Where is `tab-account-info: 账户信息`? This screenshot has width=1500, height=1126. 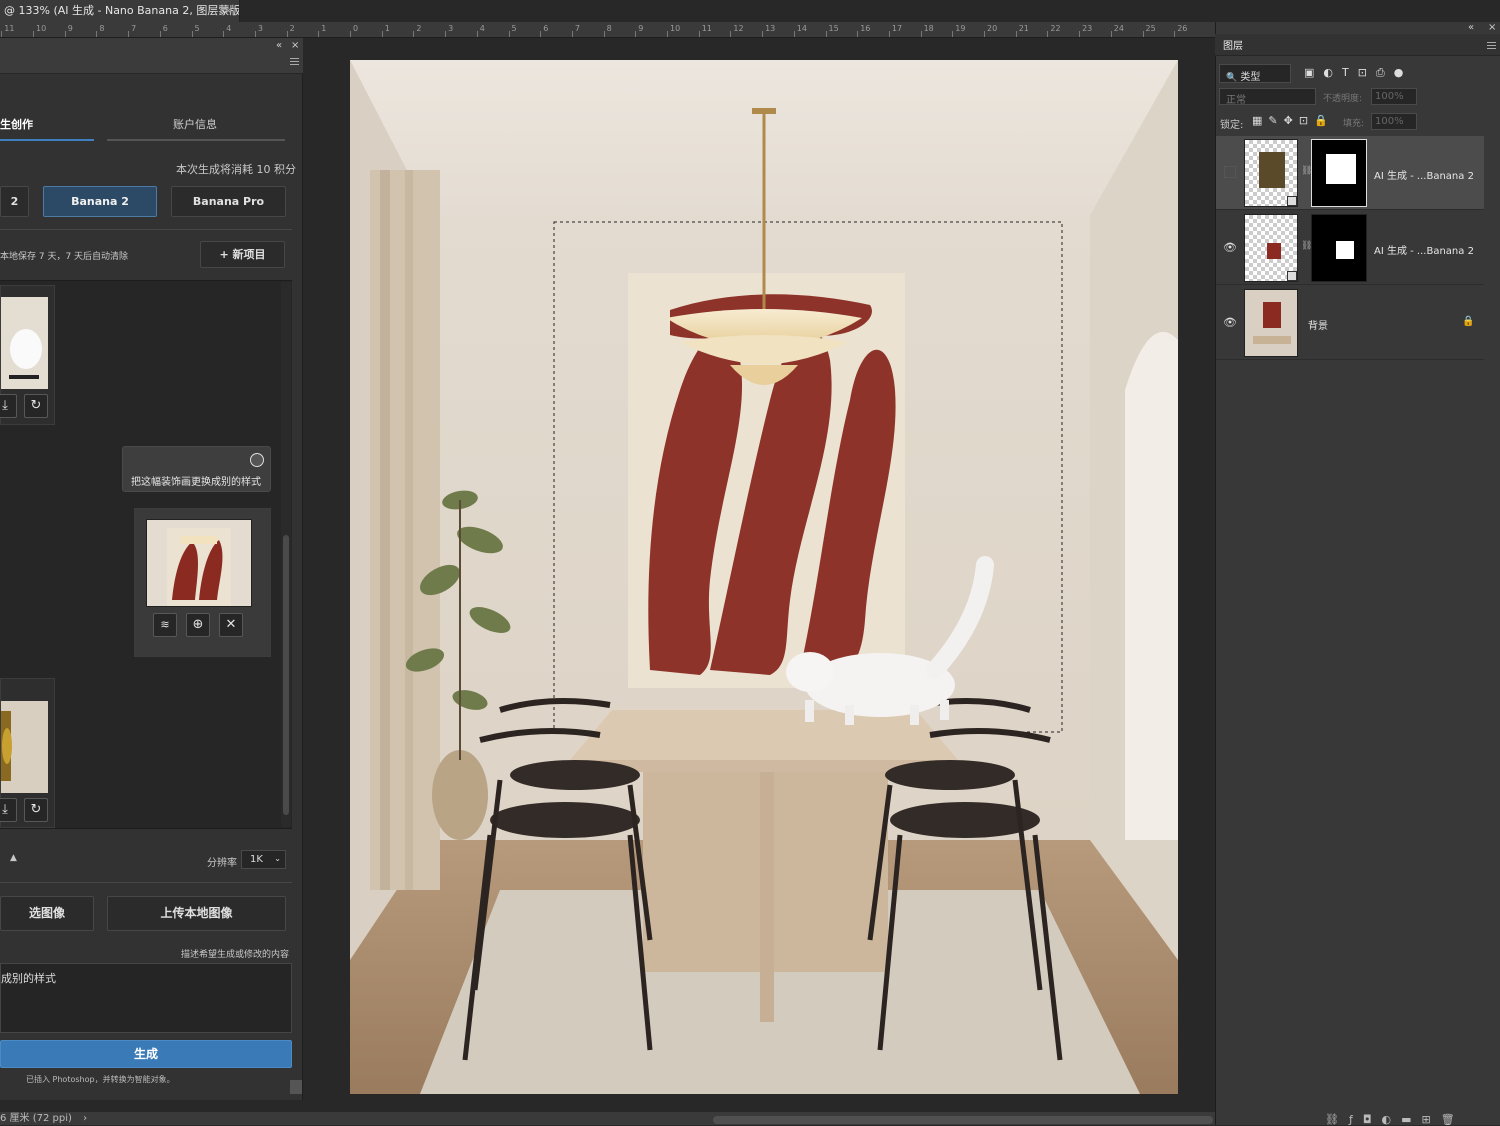 tab-account-info: 账户信息 is located at coordinates (195, 124).